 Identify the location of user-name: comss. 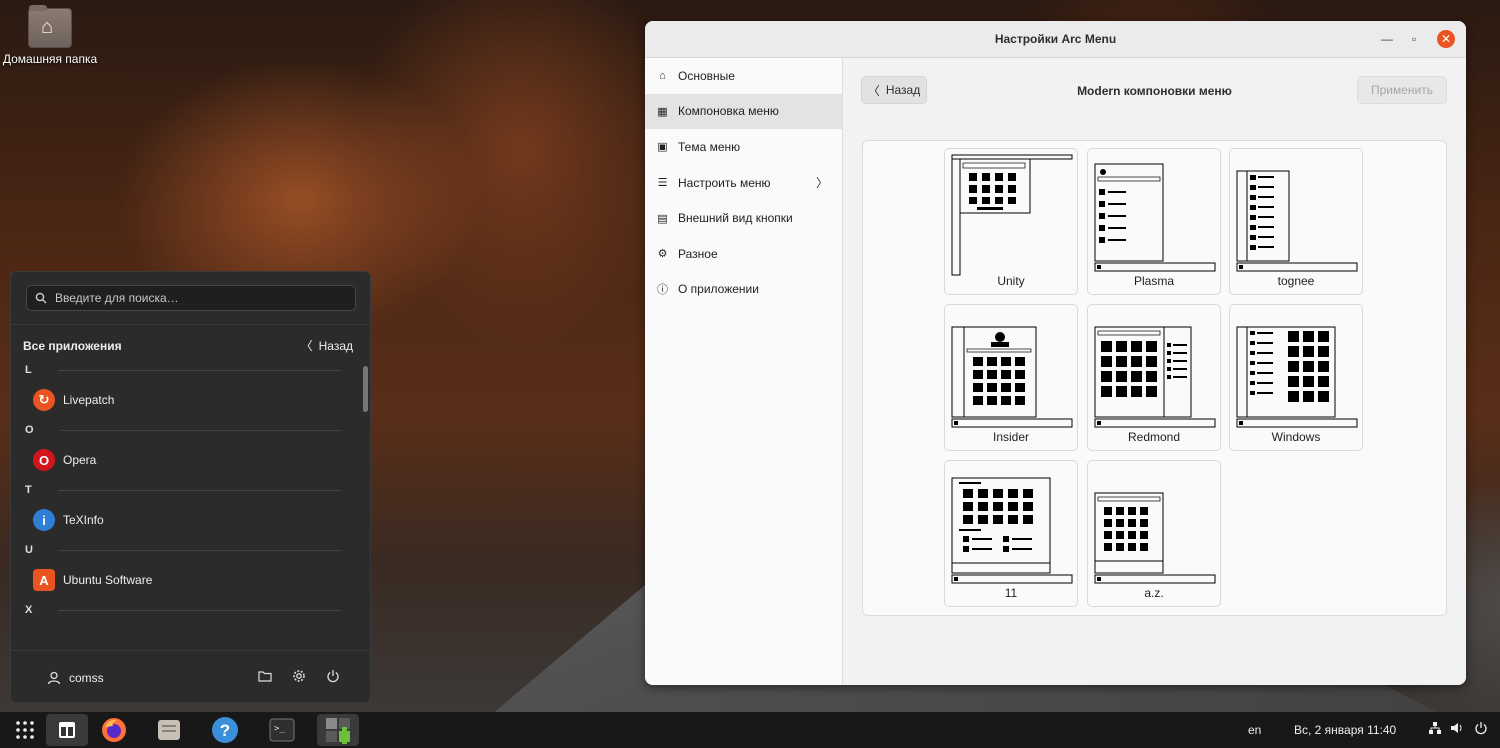
(86, 677).